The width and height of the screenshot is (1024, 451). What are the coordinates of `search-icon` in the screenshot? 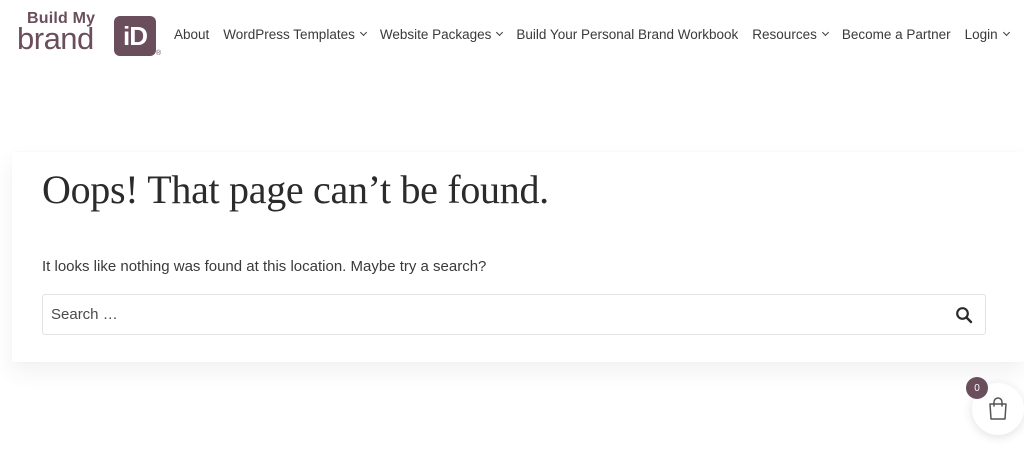 It's located at (964, 315).